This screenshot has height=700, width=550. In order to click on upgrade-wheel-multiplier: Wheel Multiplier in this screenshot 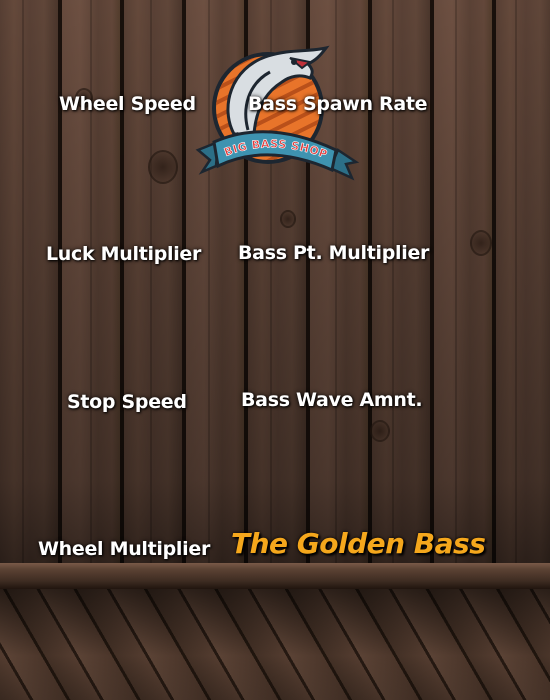, I will do `click(124, 549)`.